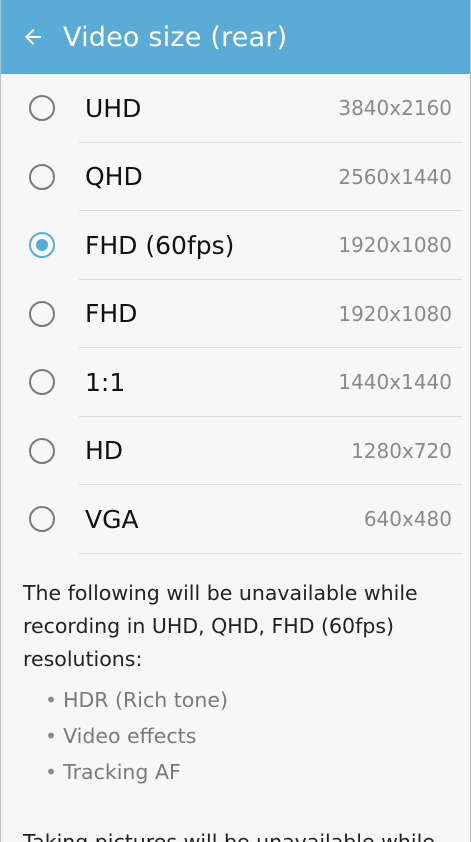 The image size is (471, 842). What do you see at coordinates (407, 519) in the screenshot?
I see `option-resolution: 640x480` at bounding box center [407, 519].